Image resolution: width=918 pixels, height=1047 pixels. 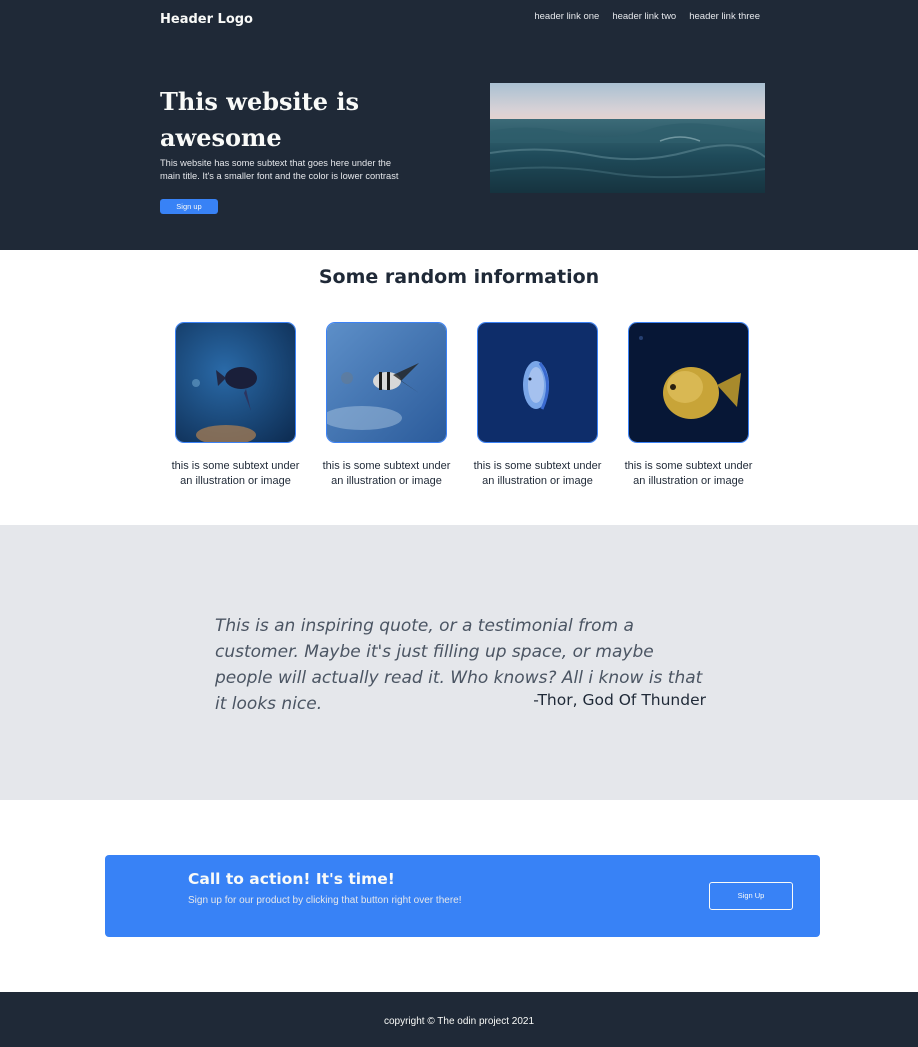 What do you see at coordinates (644, 16) in the screenshot?
I see `header-link-two: header link two` at bounding box center [644, 16].